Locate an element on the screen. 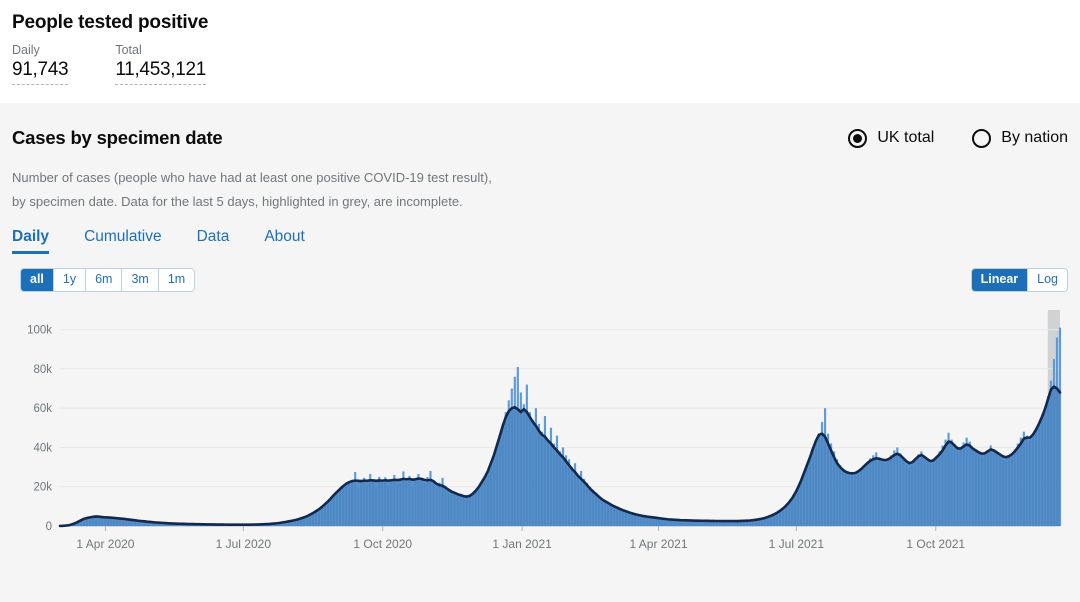  x-tick-label: 1 Jan 2021 is located at coordinates (522, 544).